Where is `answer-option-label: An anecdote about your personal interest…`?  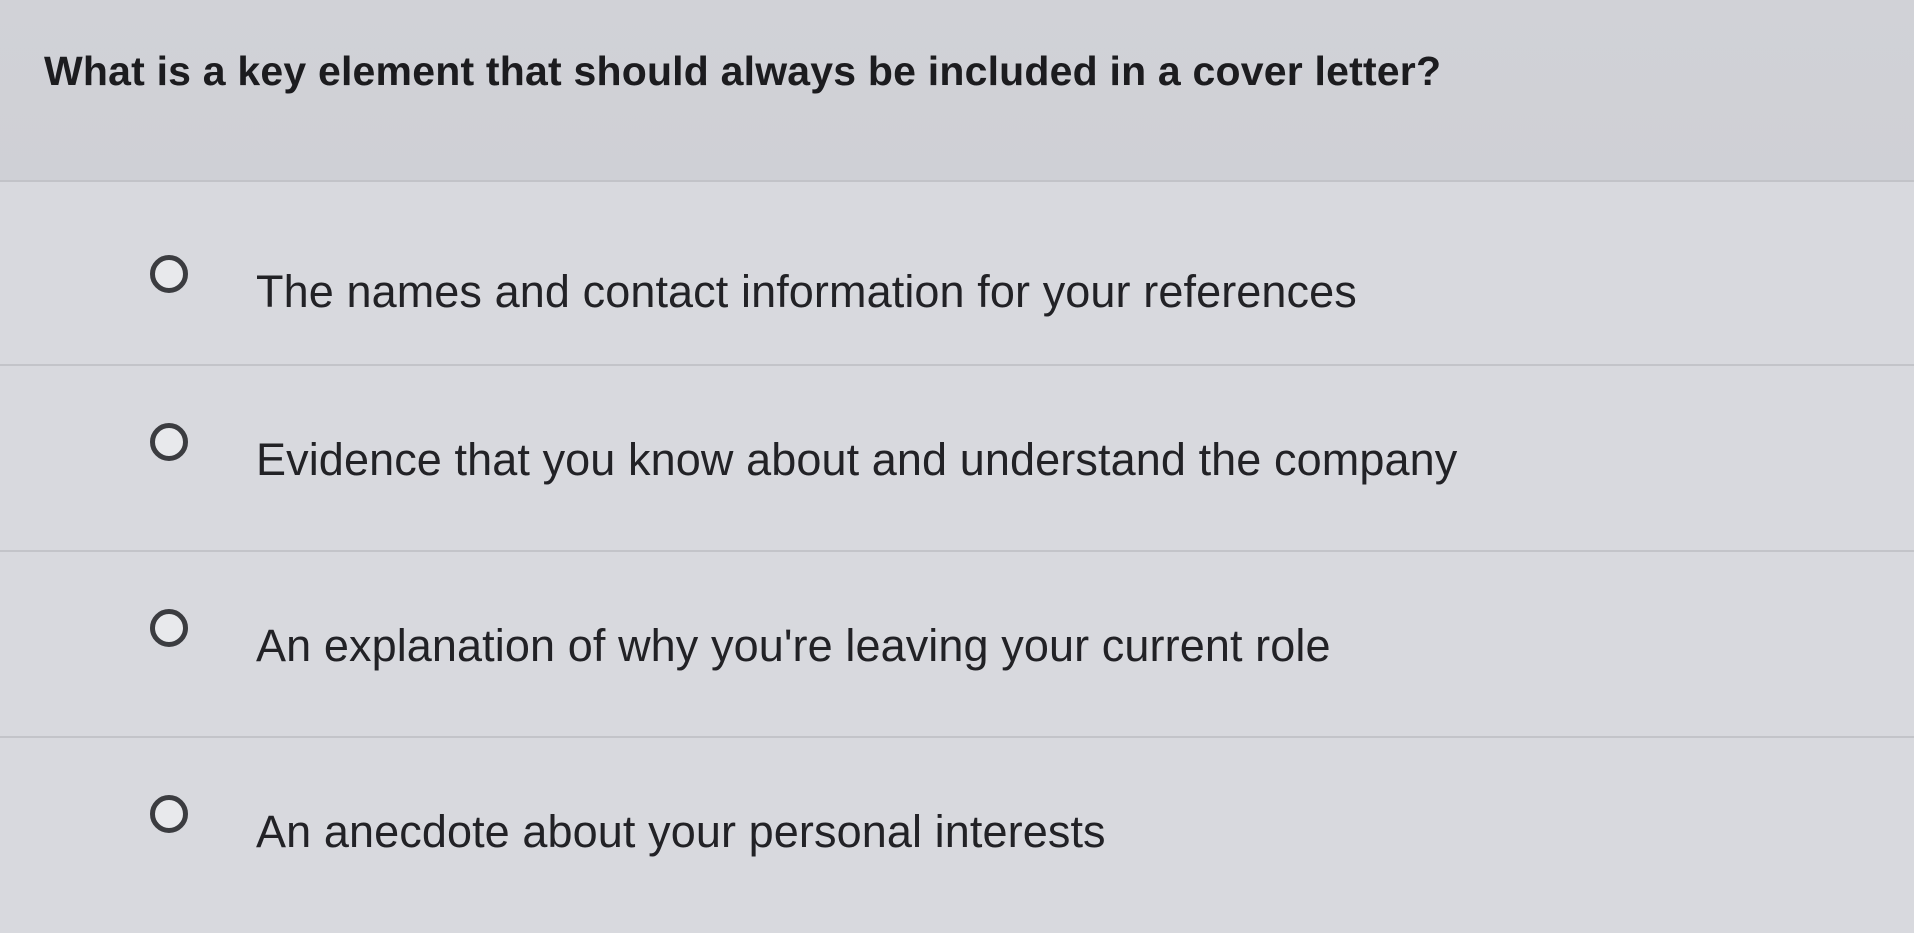 answer-option-label: An anecdote about your personal interest… is located at coordinates (681, 832).